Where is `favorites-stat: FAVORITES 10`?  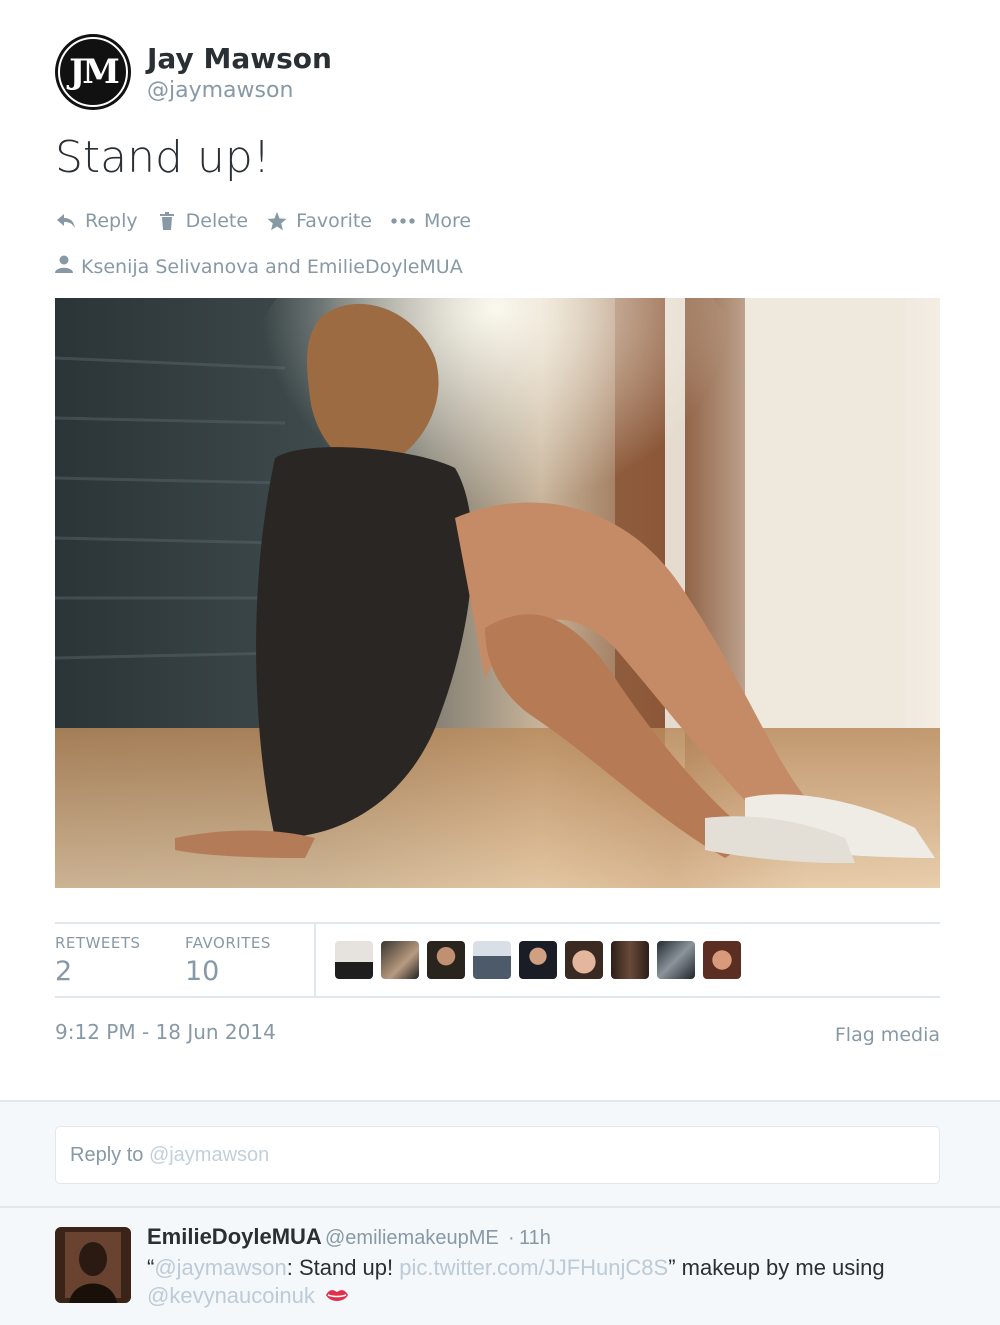 favorites-stat: FAVORITES 10 is located at coordinates (228, 960).